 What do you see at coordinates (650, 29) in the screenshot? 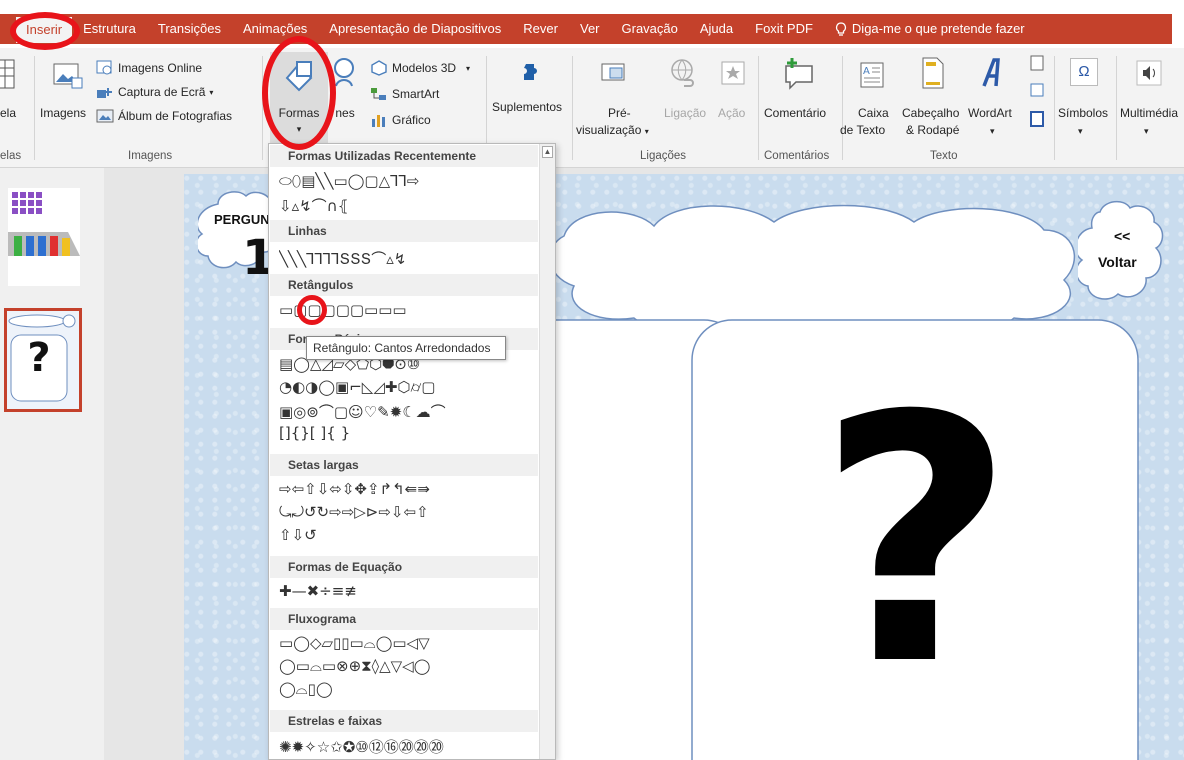
I see `tab-gravacao: Gravação` at bounding box center [650, 29].